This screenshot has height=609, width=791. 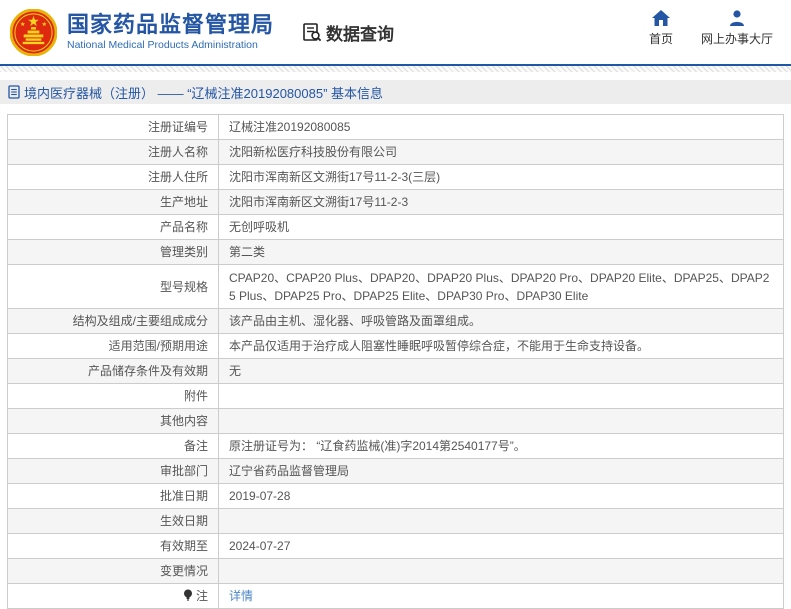 What do you see at coordinates (360, 34) in the screenshot?
I see `data-query-label: 数据查询` at bounding box center [360, 34].